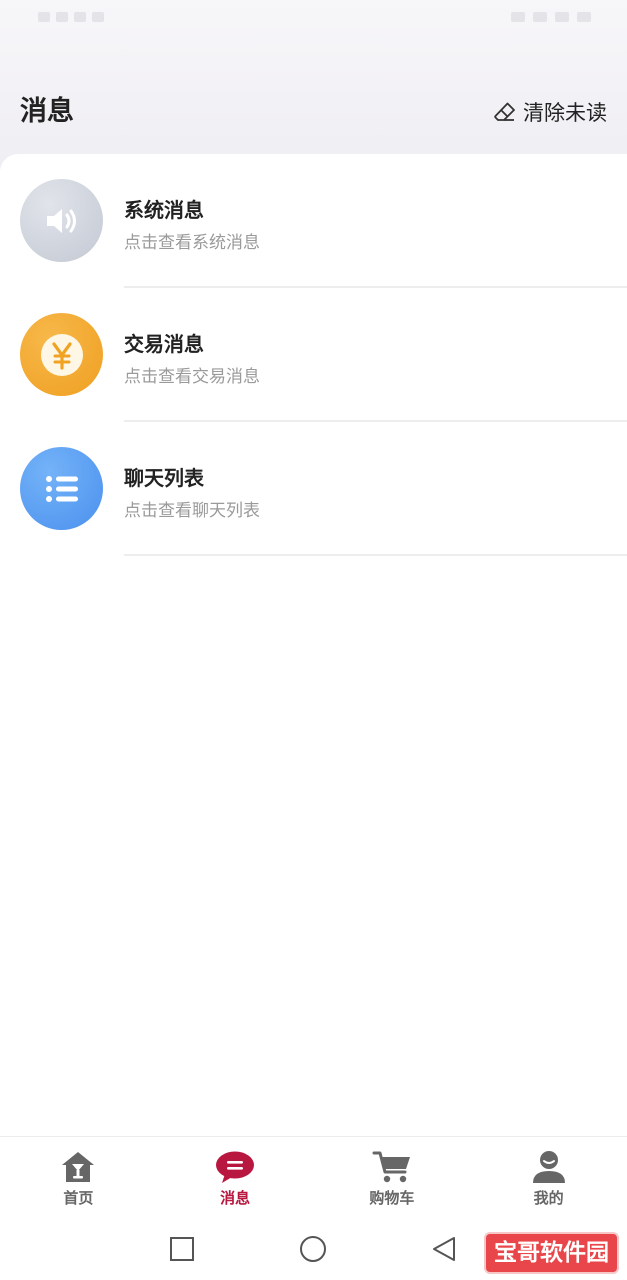 Image resolution: width=627 pixels, height=1280 pixels. I want to click on tab-cart: 购物车, so click(392, 1178).